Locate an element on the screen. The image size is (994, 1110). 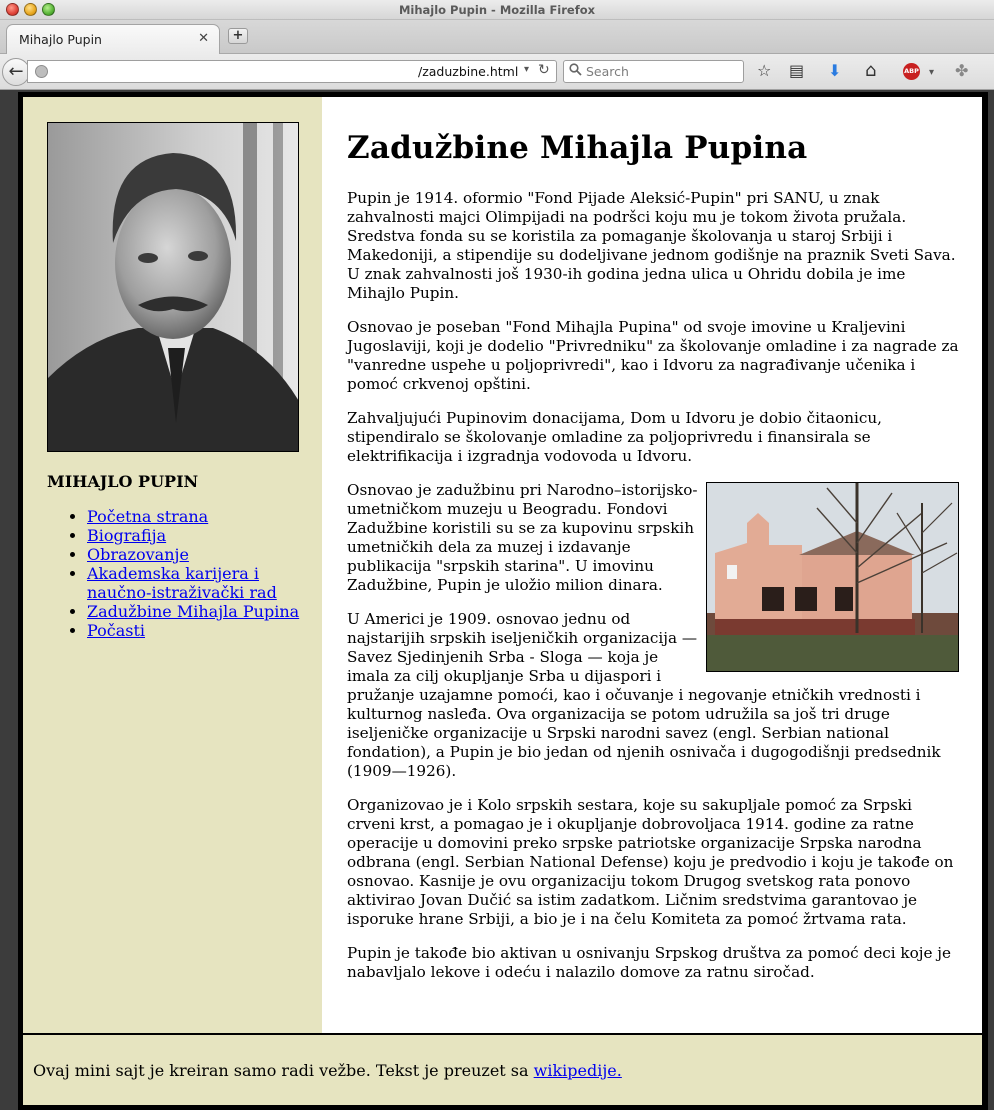
search-input: Search is located at coordinates (653, 71).